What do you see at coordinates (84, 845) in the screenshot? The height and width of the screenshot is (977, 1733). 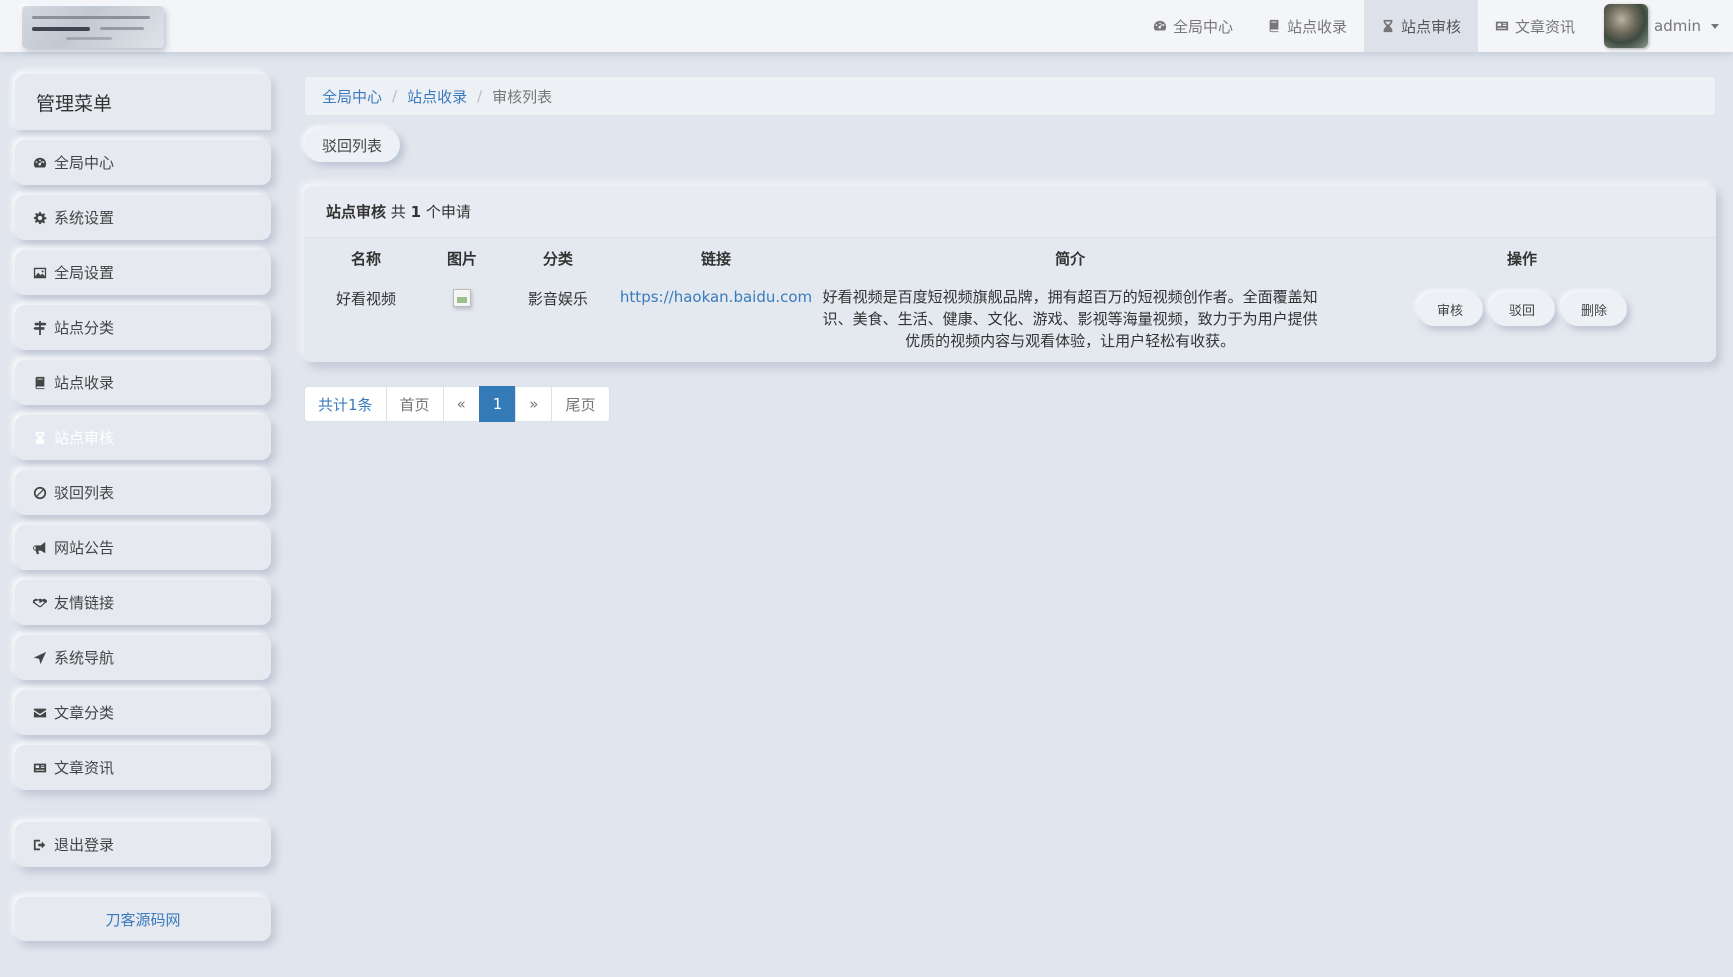 I see `logout-label: 退出登录` at bounding box center [84, 845].